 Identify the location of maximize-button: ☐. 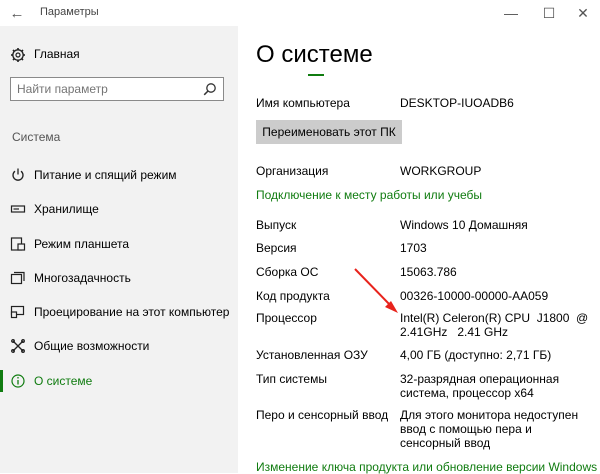
(549, 13).